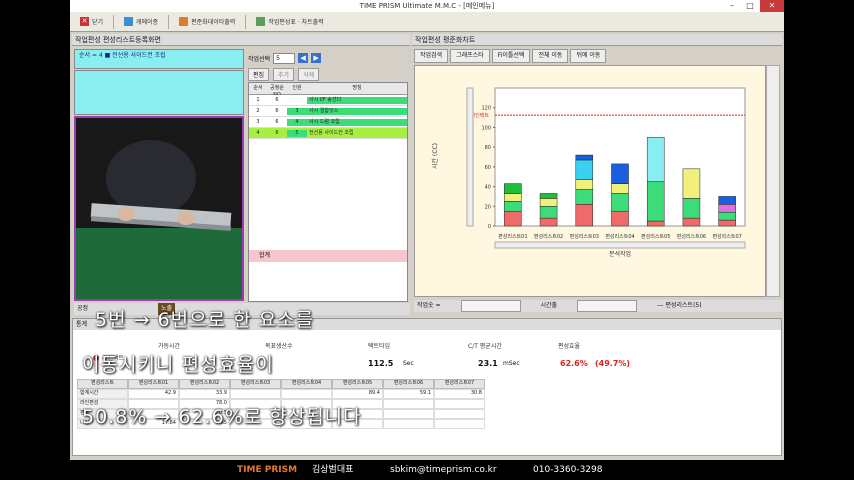 This screenshot has height=480, width=854. What do you see at coordinates (205, 320) in the screenshot?
I see `caption-line-1: 5번 → 6번으로 한 요소를` at bounding box center [205, 320].